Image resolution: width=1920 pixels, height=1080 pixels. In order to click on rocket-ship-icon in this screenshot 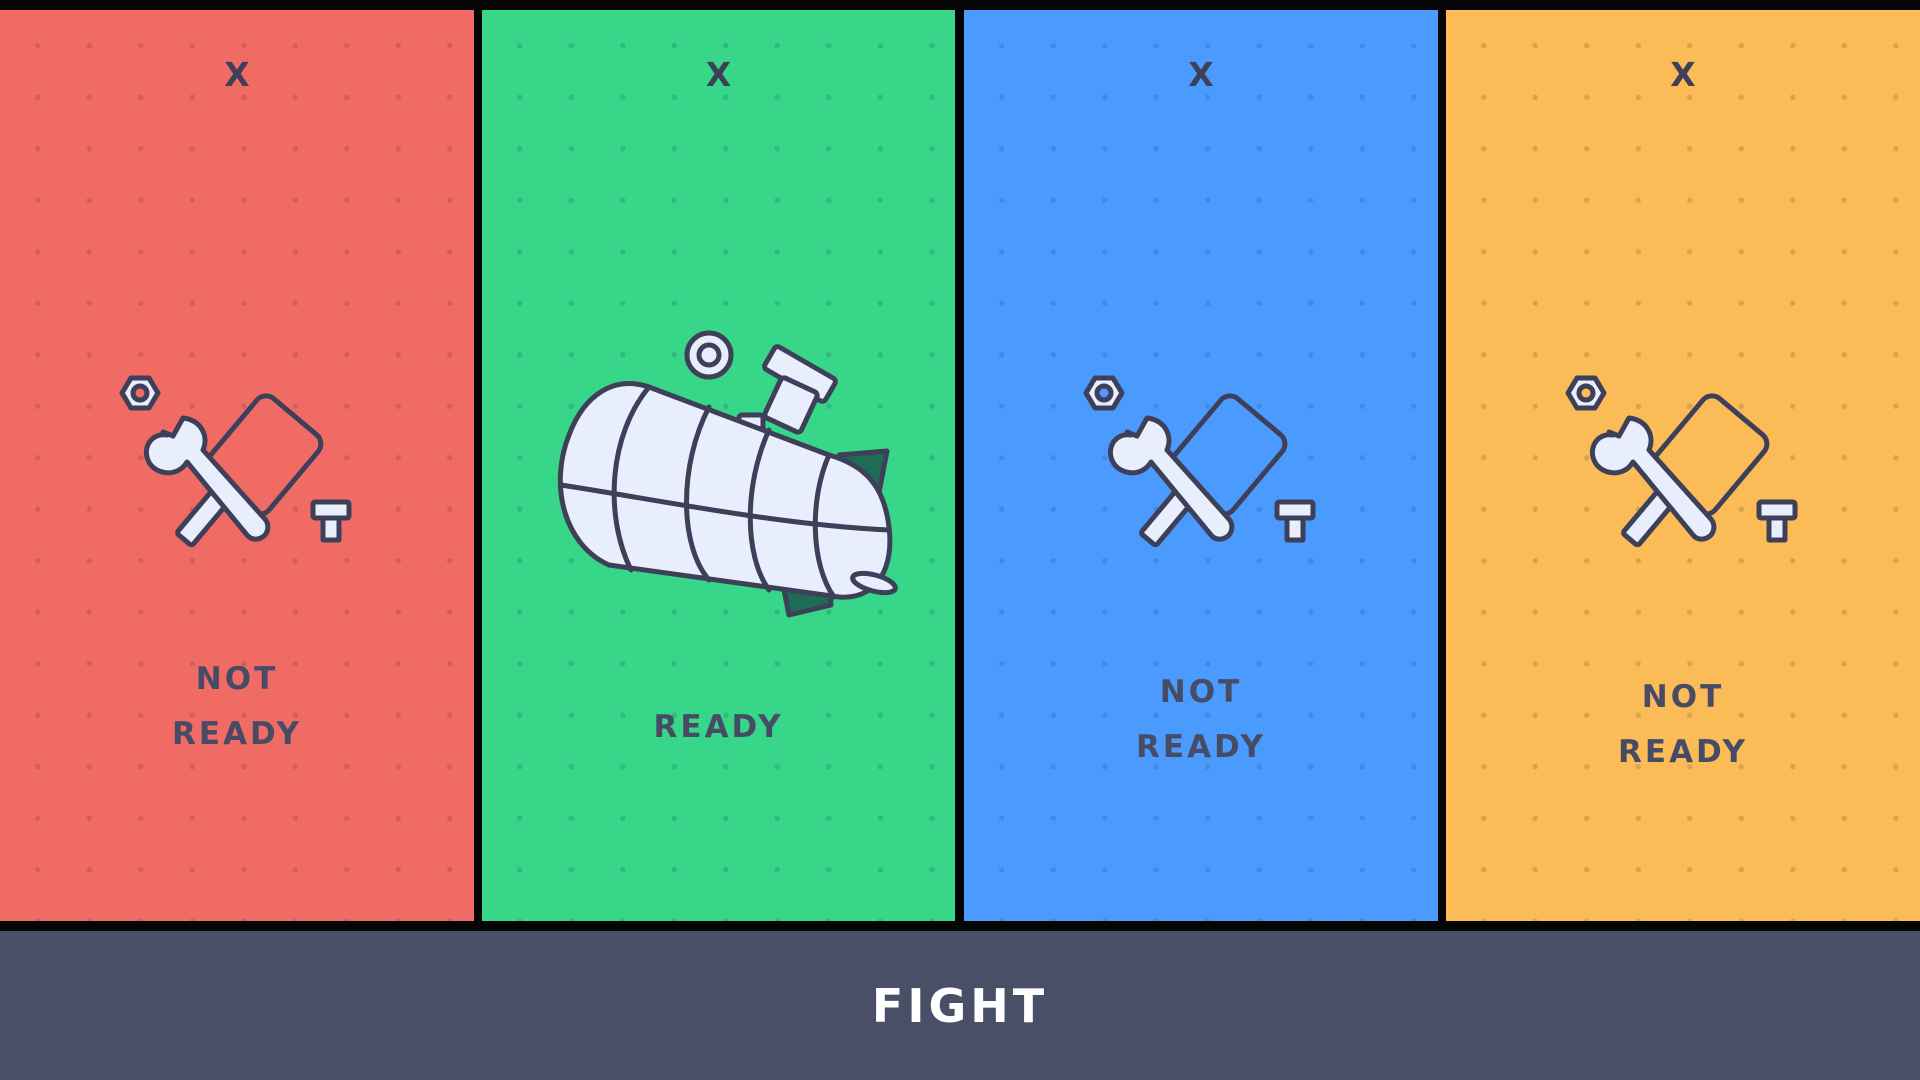, I will do `click(719, 475)`.